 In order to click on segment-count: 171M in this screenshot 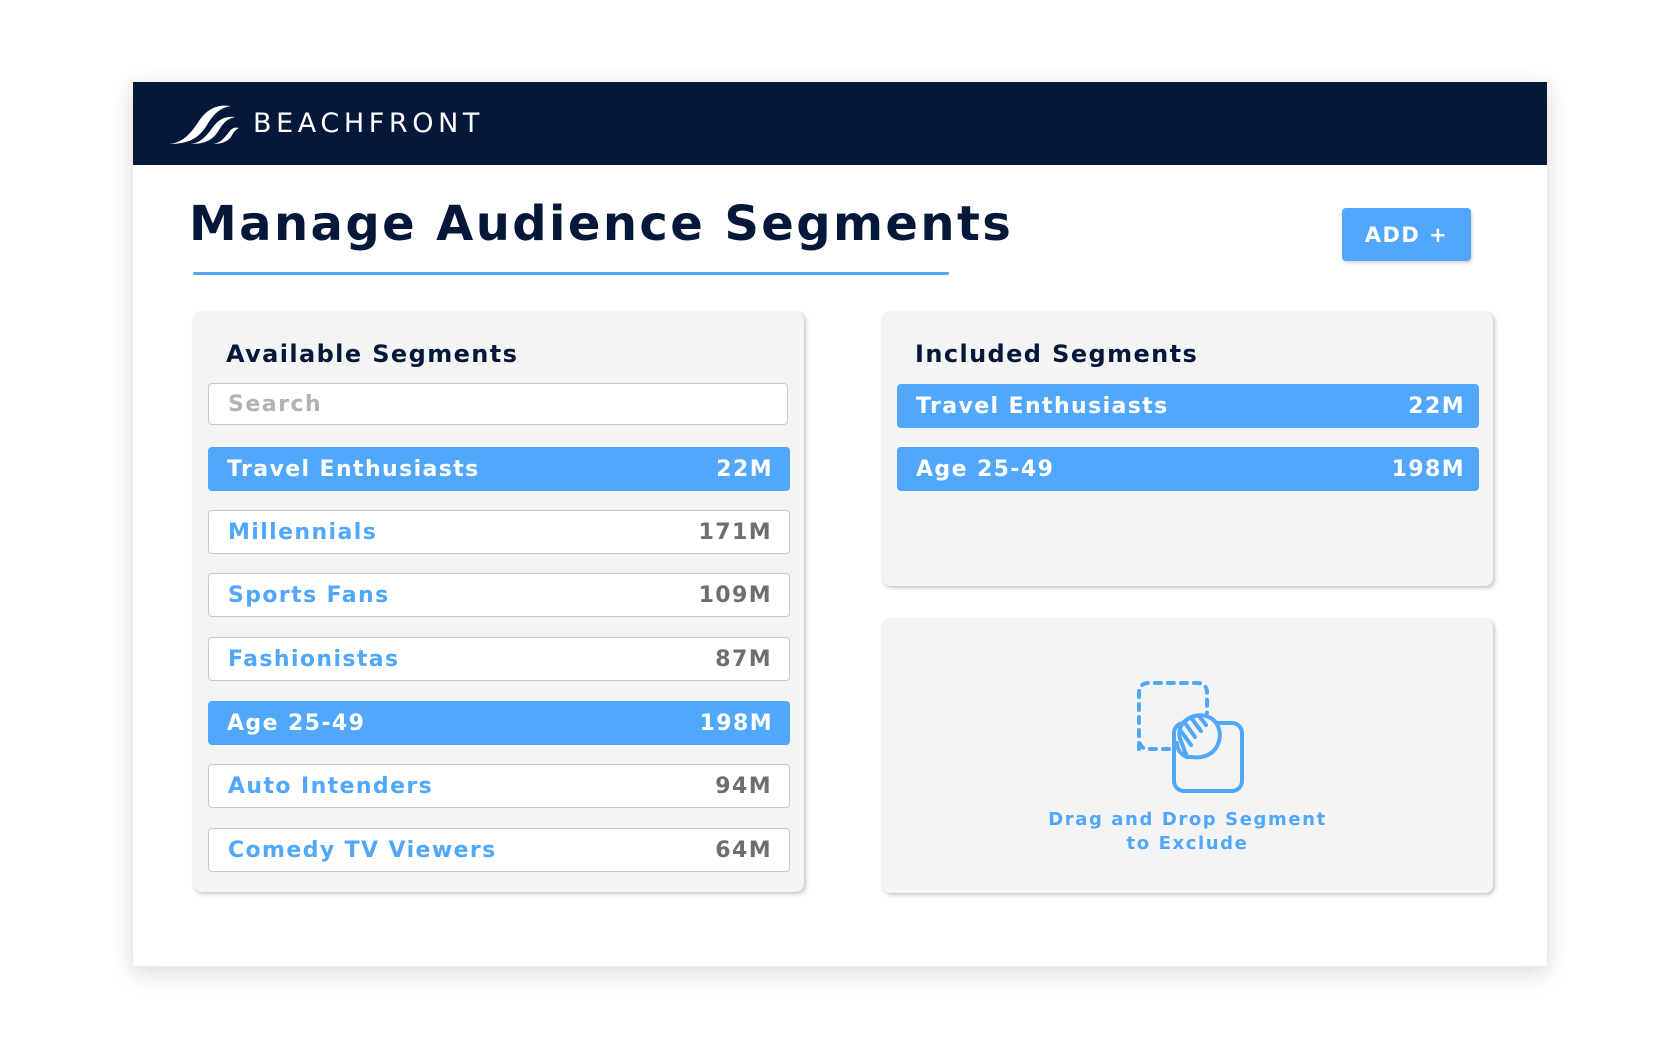, I will do `click(735, 532)`.